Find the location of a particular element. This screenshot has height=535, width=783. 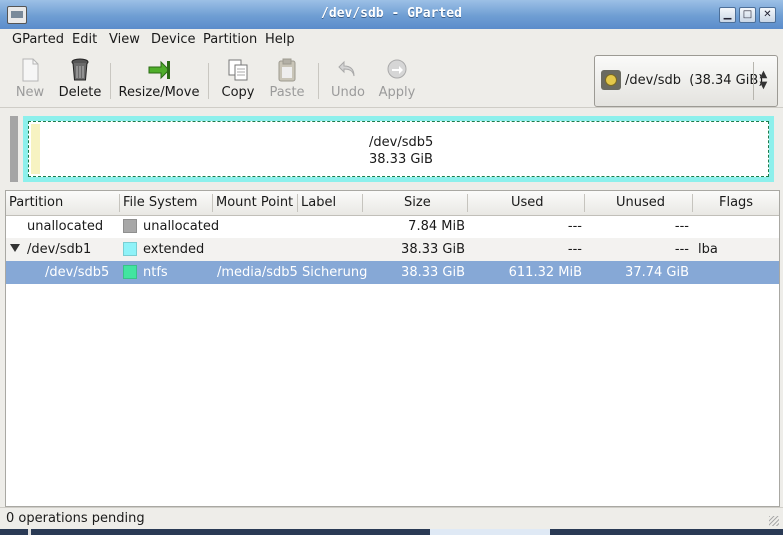

paste-button: Paste is located at coordinates (287, 81).